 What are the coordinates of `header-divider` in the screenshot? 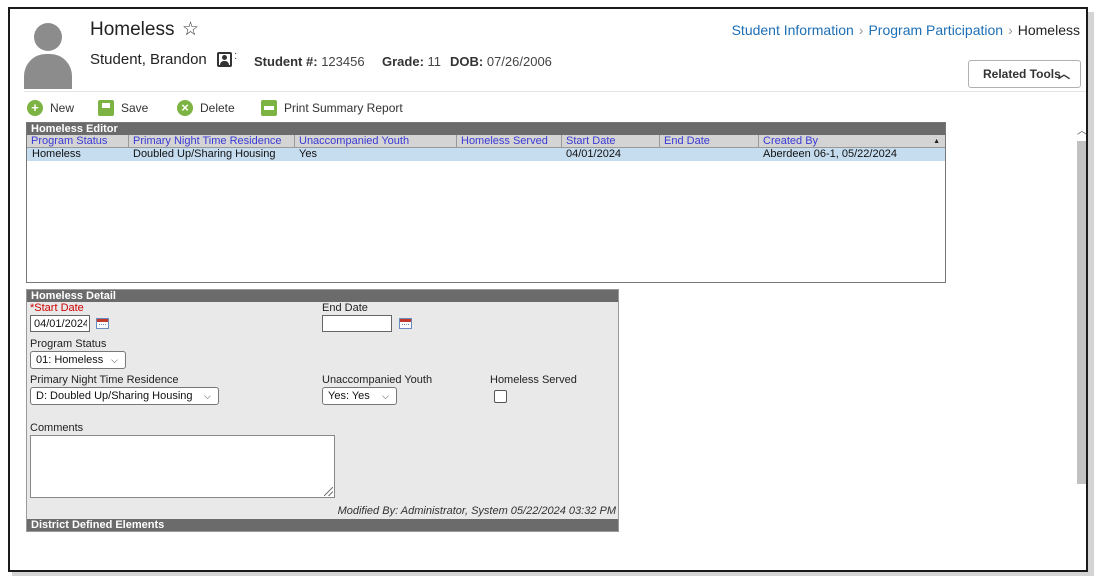 It's located at (555, 91).